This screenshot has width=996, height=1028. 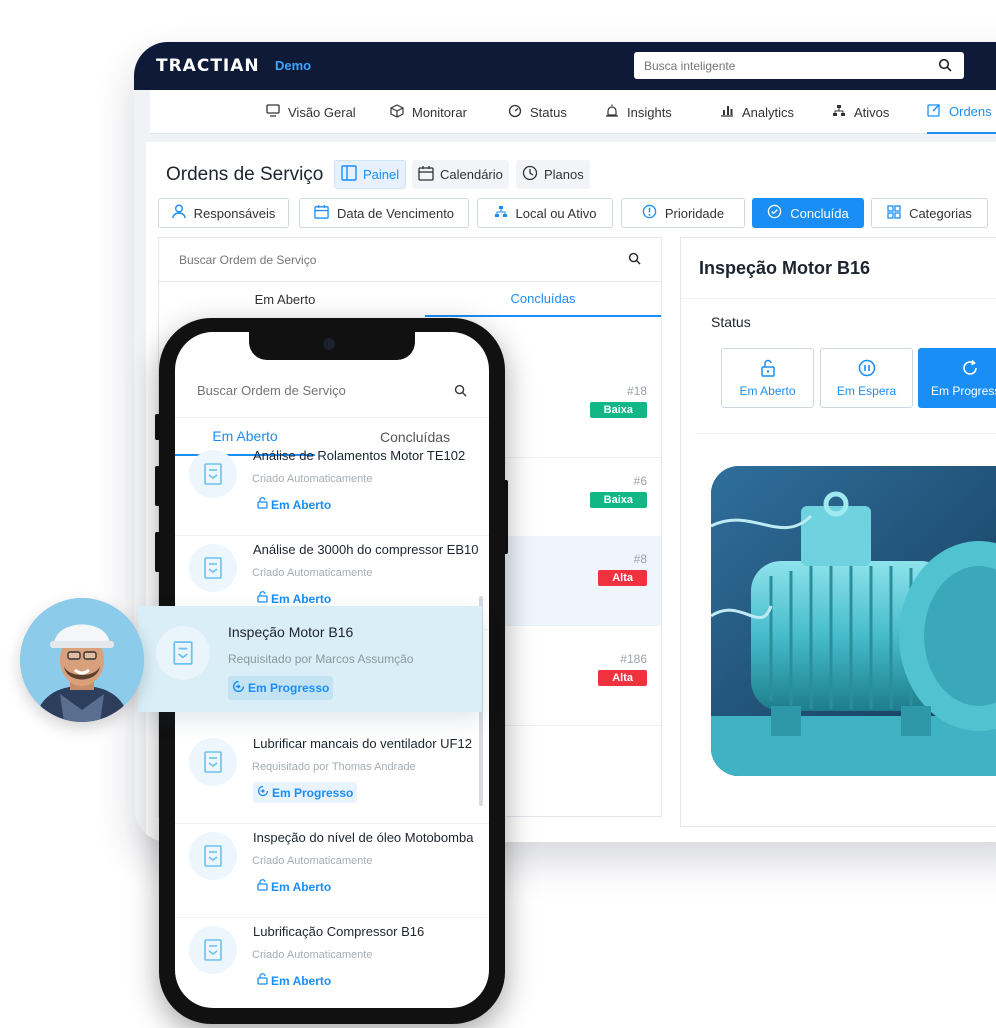 I want to click on nav-ordens: Ordens, so click(x=961, y=112).